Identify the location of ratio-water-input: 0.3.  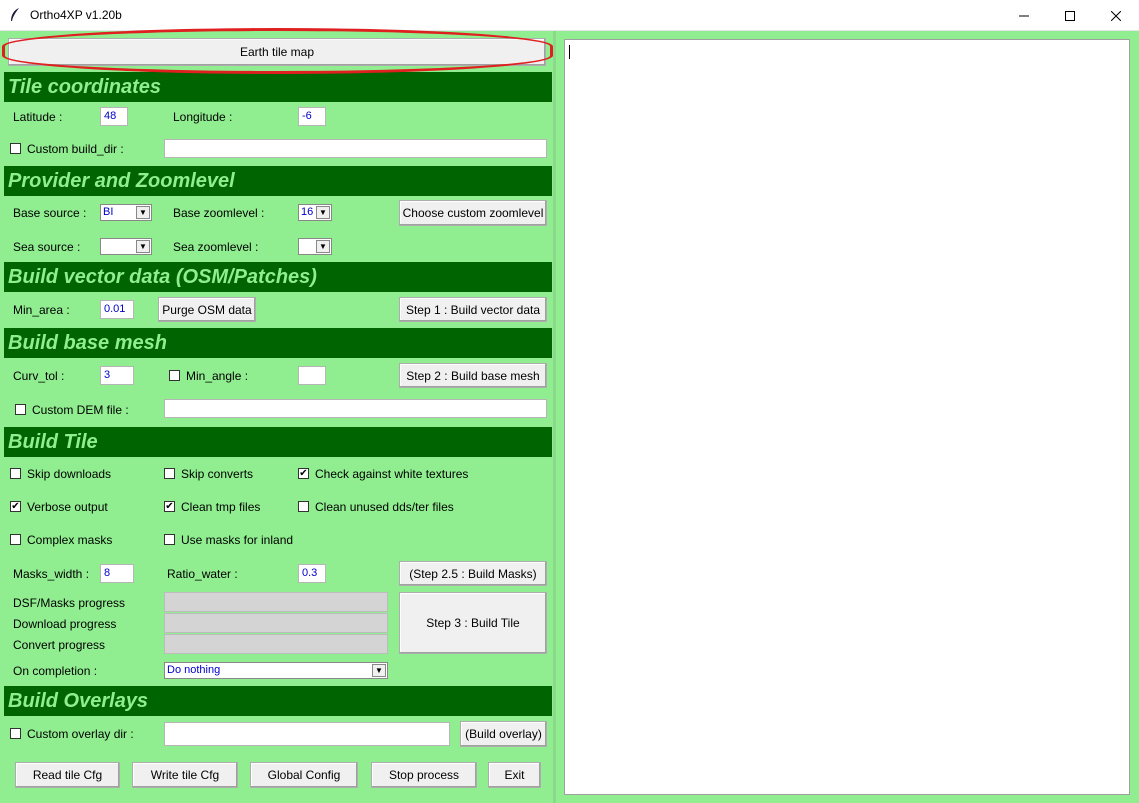
(312, 573).